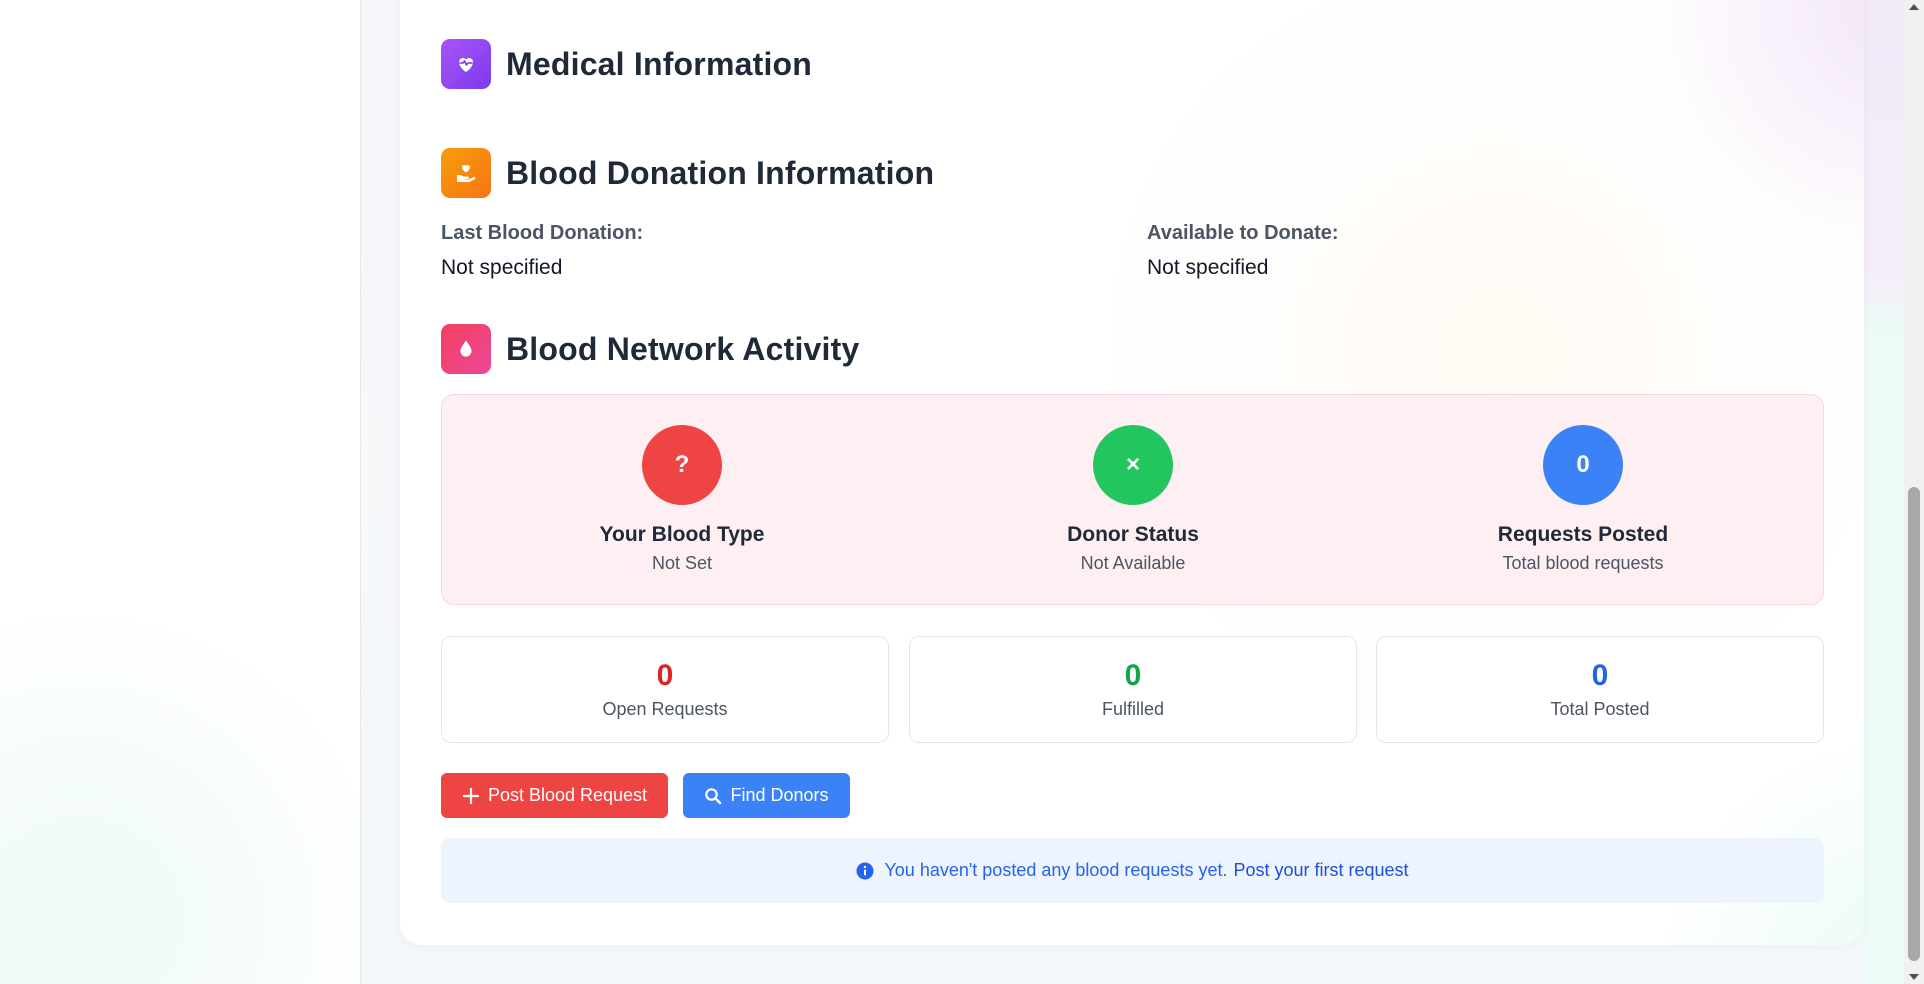 This screenshot has height=984, width=1924. What do you see at coordinates (665, 709) in the screenshot?
I see `open-requests-label: Open Requests` at bounding box center [665, 709].